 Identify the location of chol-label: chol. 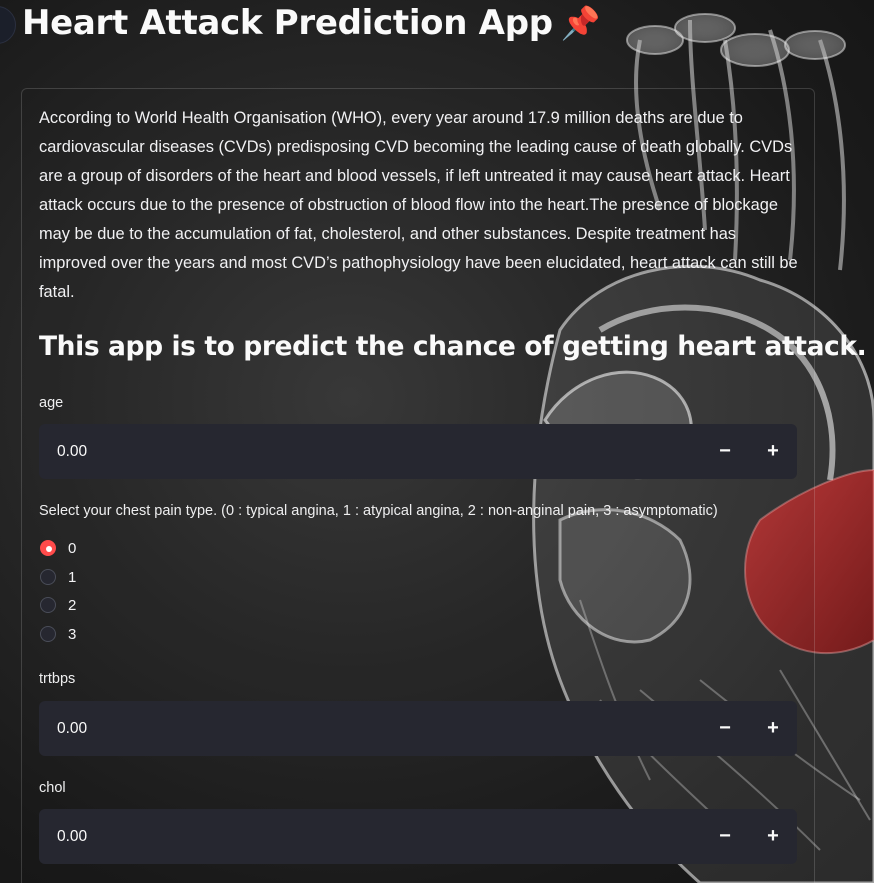
(52, 788).